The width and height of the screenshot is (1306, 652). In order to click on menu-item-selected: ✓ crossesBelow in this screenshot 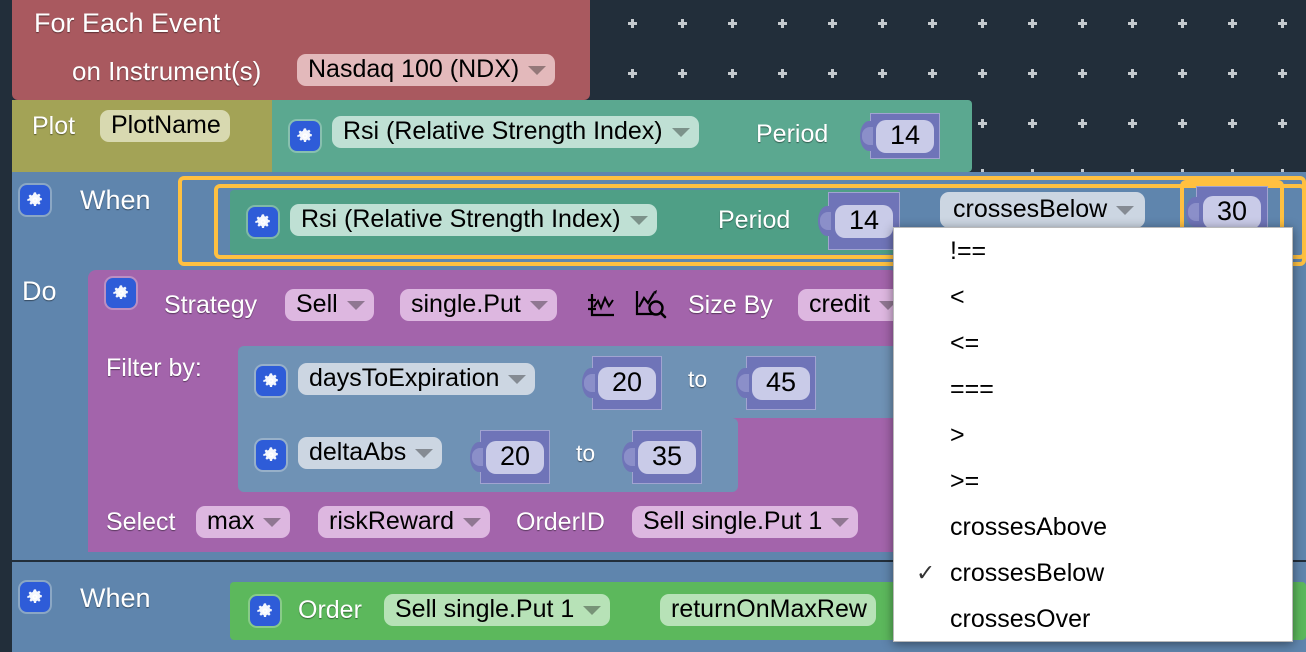, I will do `click(1093, 573)`.